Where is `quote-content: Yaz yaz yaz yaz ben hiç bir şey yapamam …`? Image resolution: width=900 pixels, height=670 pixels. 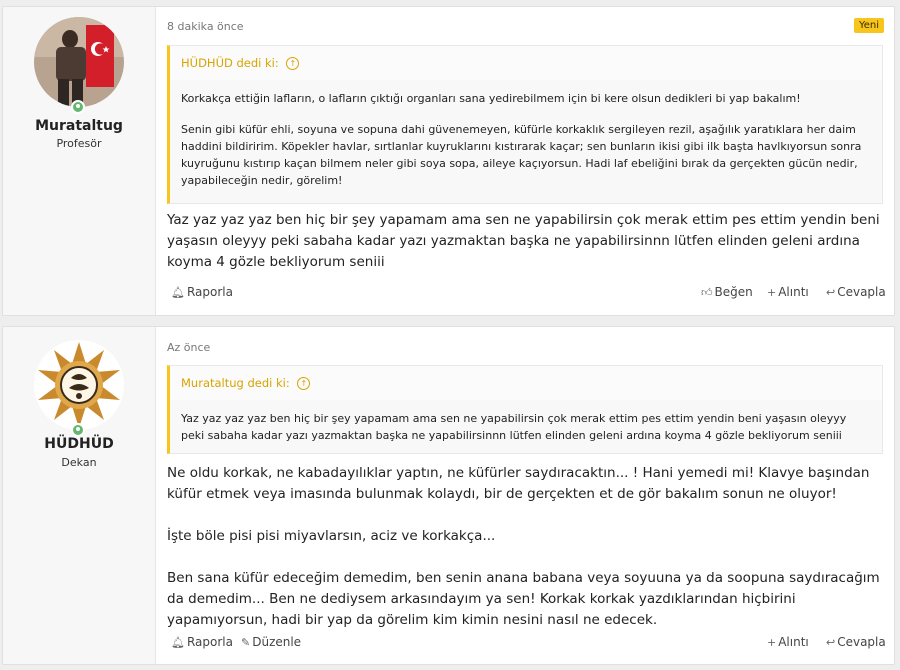
quote-content: Yaz yaz yaz yaz ben hiç bir şey yapamam … is located at coordinates (526, 422).